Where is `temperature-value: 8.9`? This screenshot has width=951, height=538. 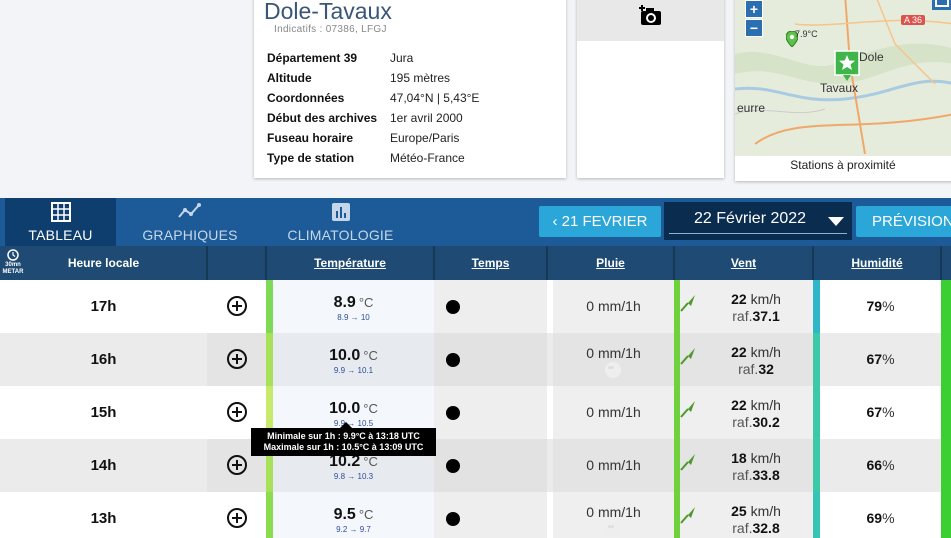 temperature-value: 8.9 is located at coordinates (344, 302).